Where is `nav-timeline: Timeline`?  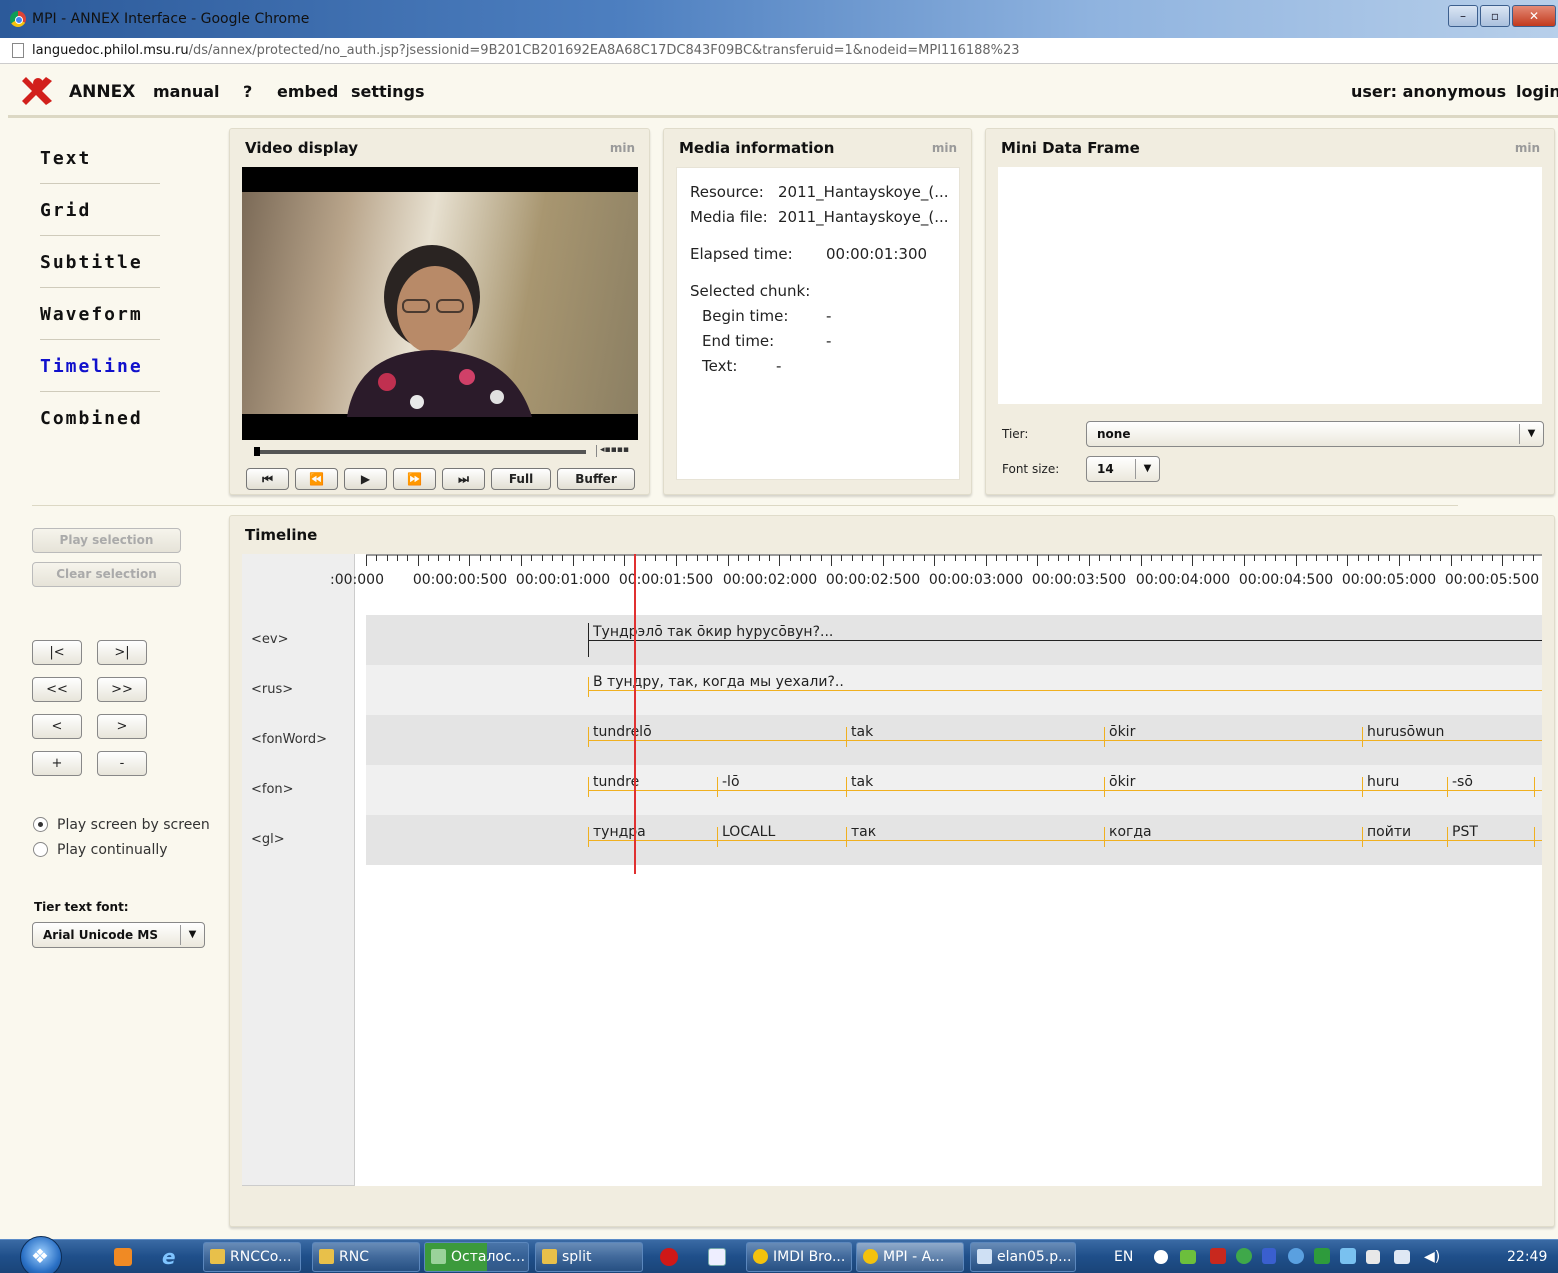
nav-timeline: Timeline is located at coordinates (100, 366).